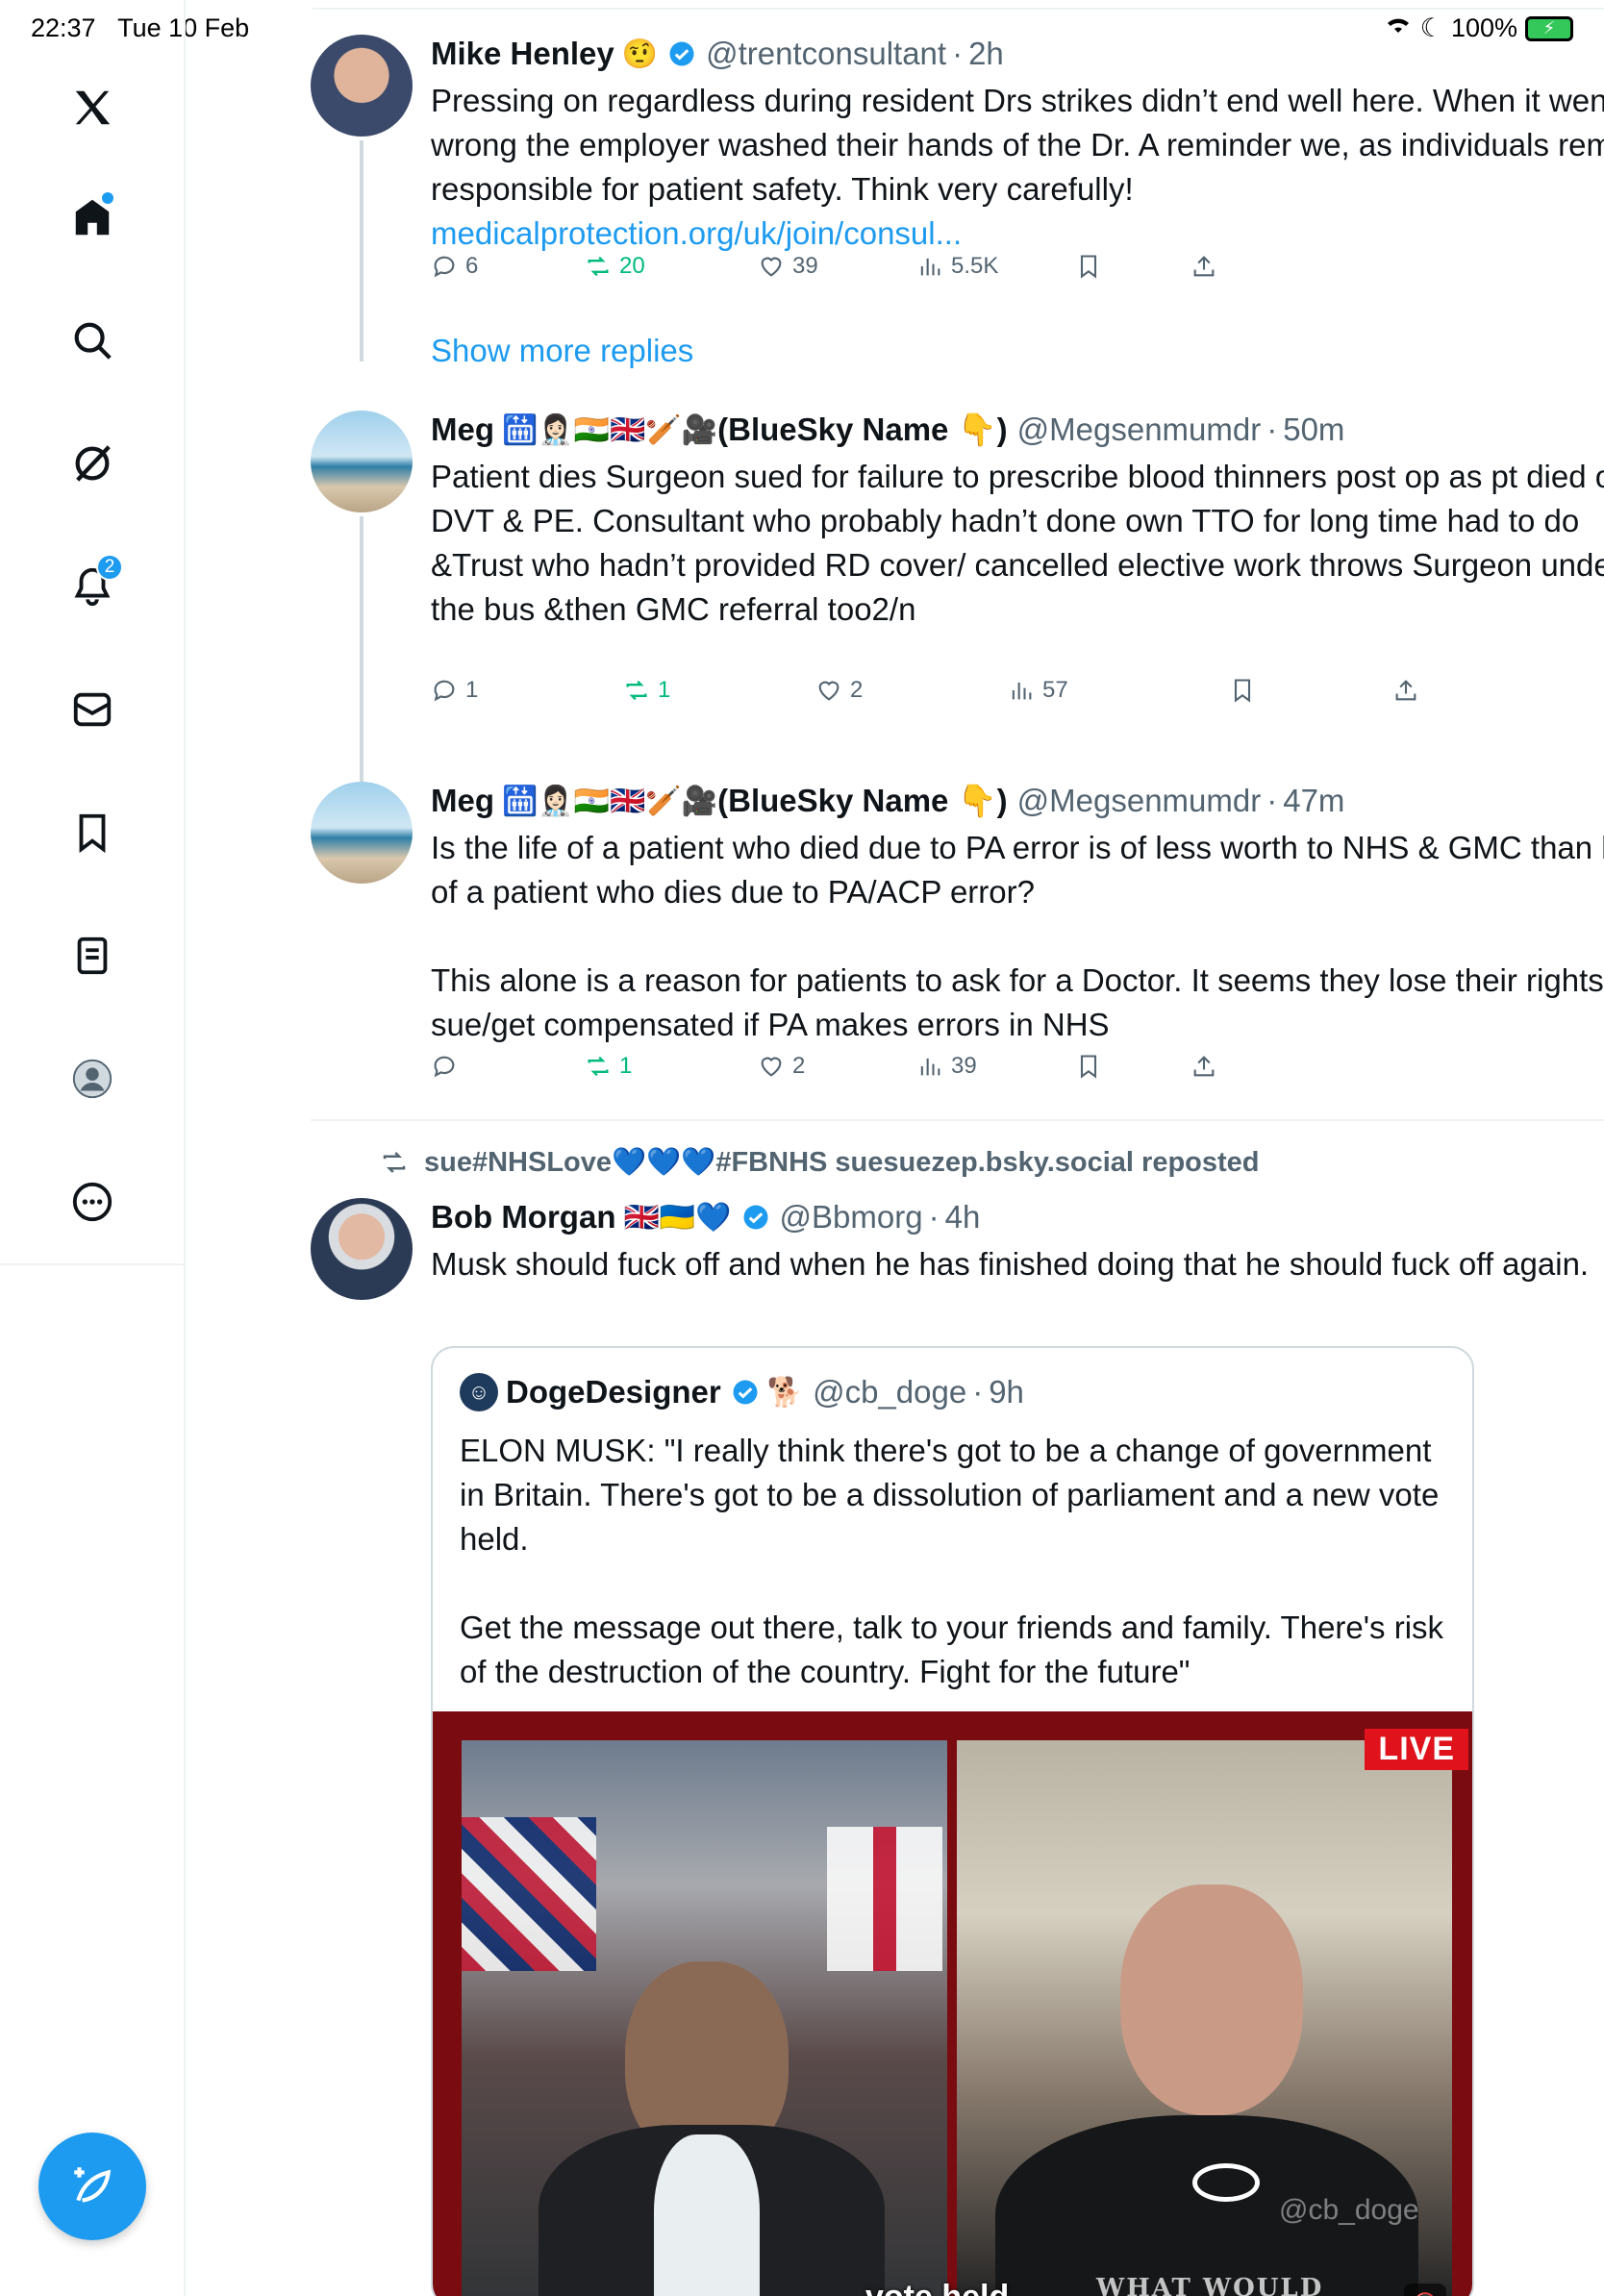 This screenshot has height=2296, width=1604. Describe the element at coordinates (523, 1217) in the screenshot. I see `author-name: Bob Morgan` at that location.